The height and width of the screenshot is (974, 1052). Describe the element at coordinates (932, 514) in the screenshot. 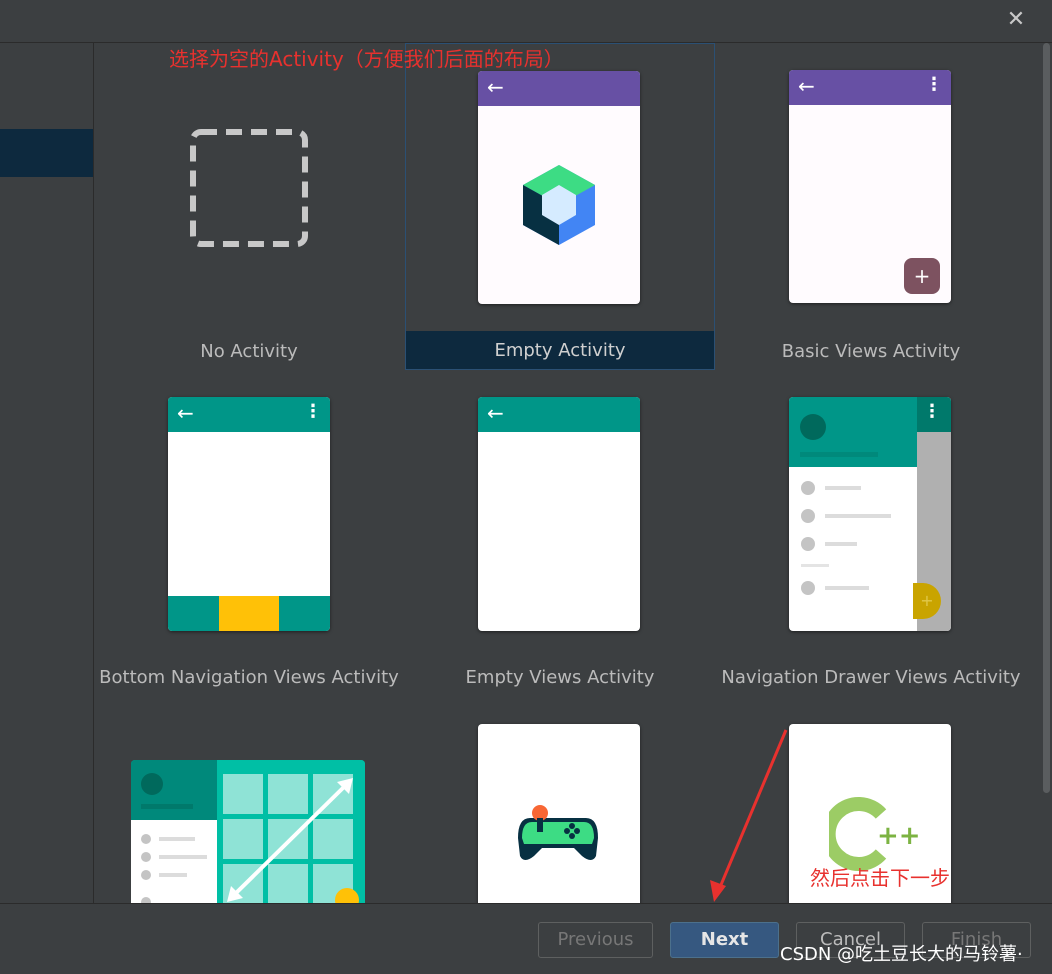

I see `drawer-scrim: ⋮ +` at that location.